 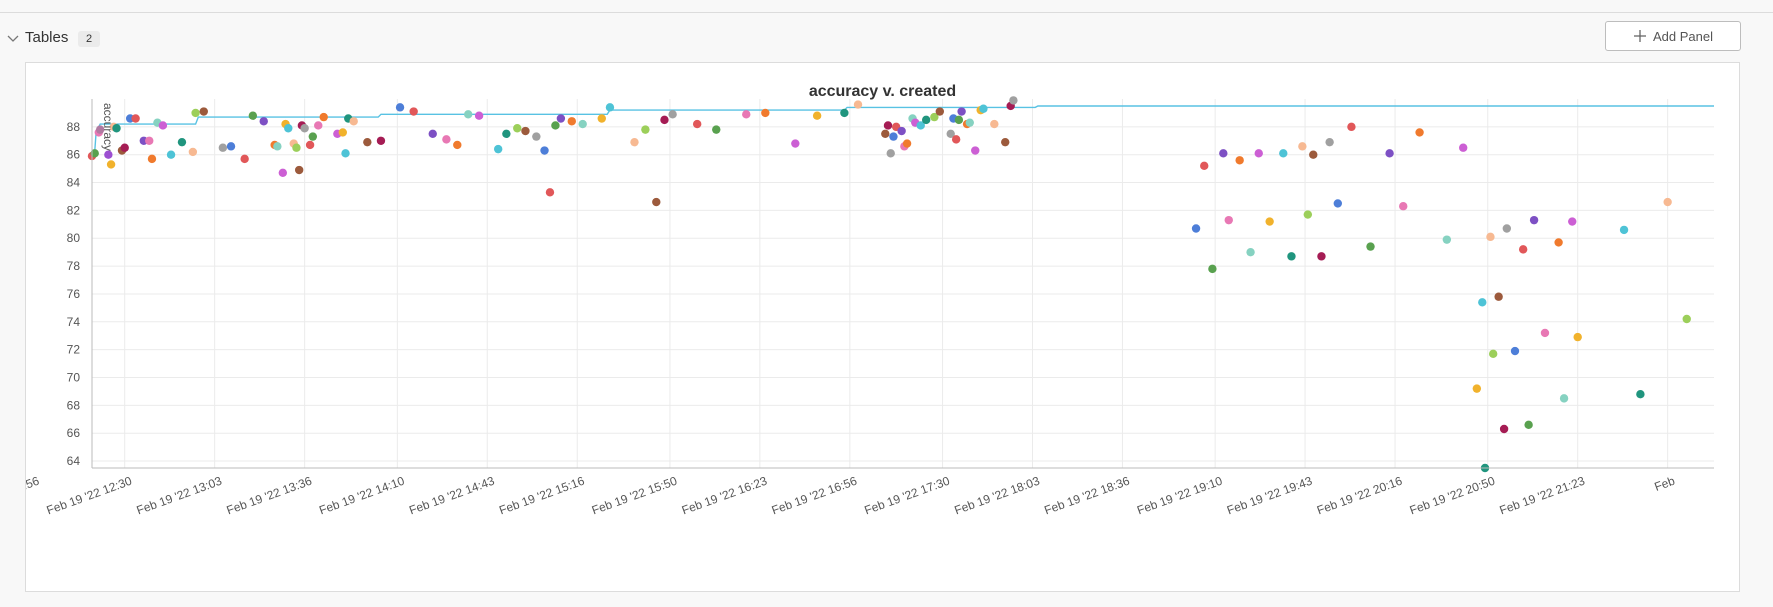 I want to click on add-panel-label: Add Panel, so click(x=1683, y=36).